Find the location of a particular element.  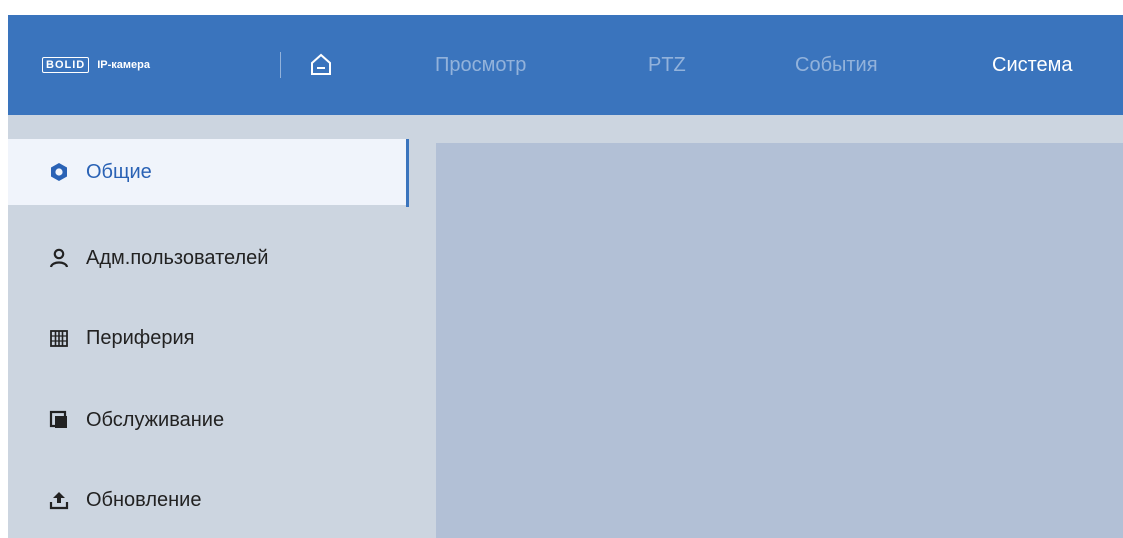

sidebar-item-maintenance: Обслуживание is located at coordinates (208, 420).